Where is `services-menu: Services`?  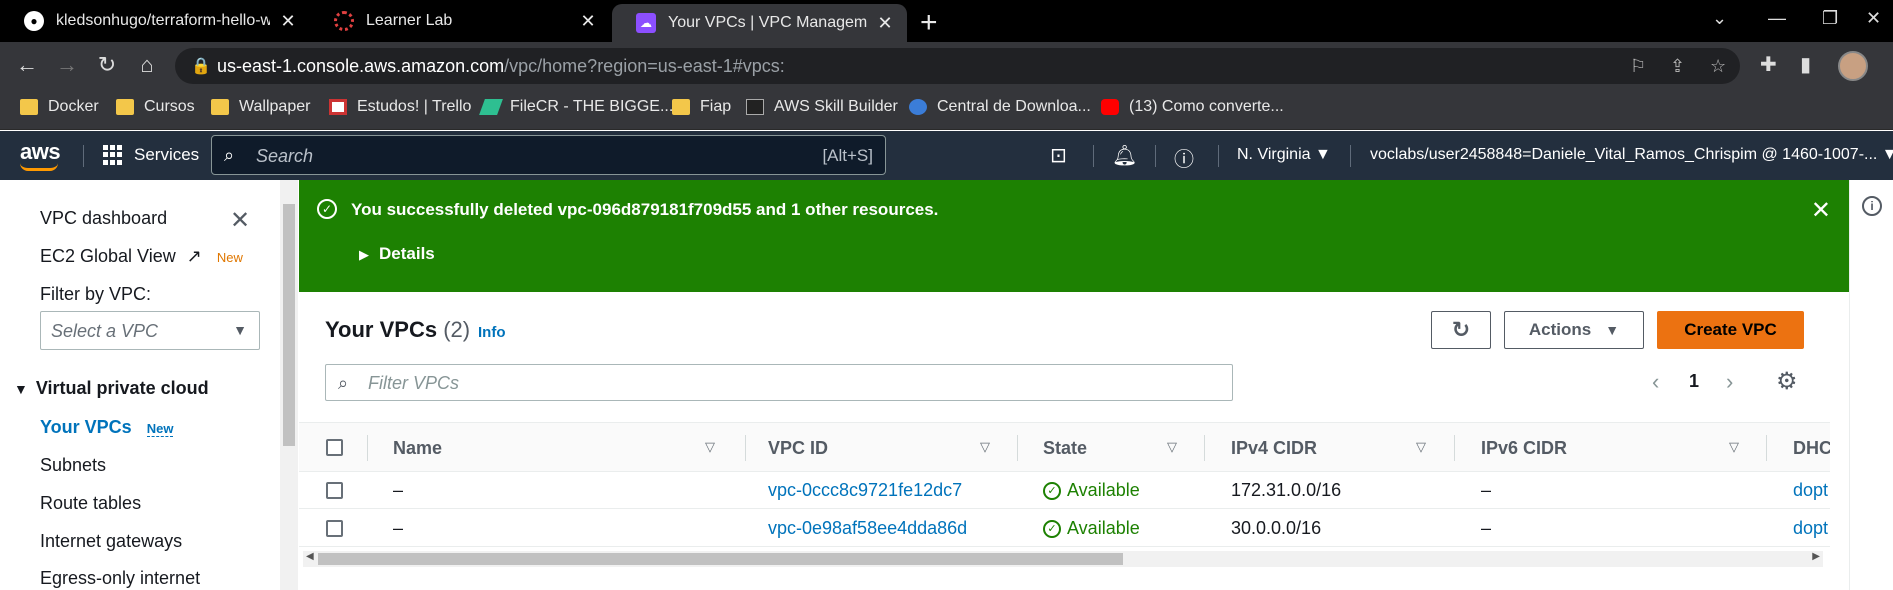 services-menu: Services is located at coordinates (166, 155).